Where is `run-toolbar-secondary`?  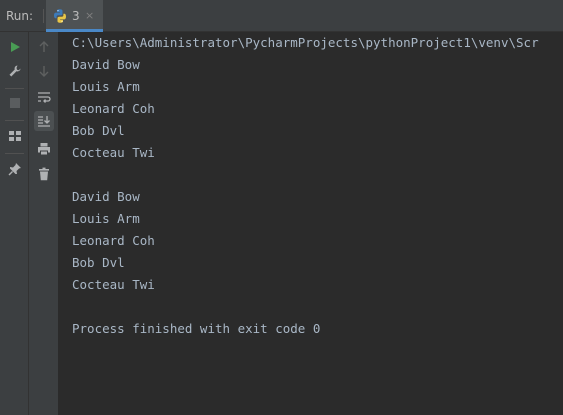
run-toolbar-secondary is located at coordinates (44, 223).